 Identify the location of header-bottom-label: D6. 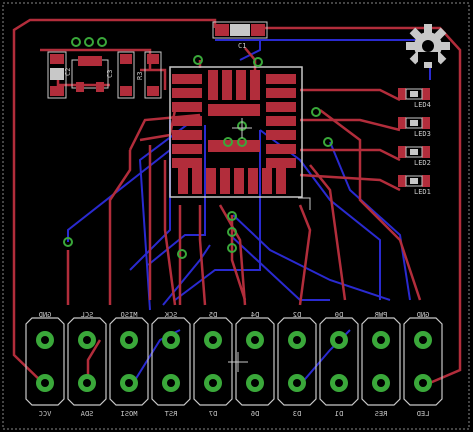
(255, 414).